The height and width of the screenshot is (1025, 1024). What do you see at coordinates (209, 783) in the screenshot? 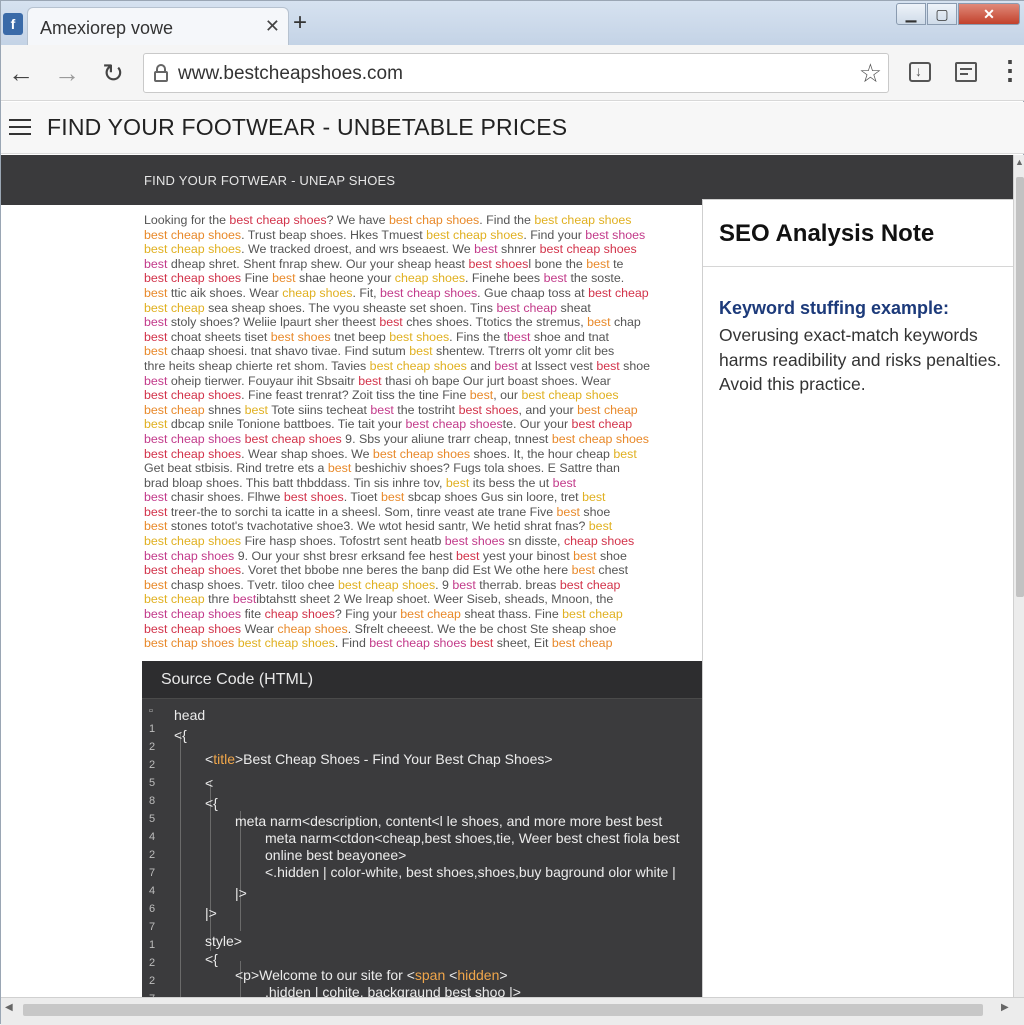
I see `code-line: <` at bounding box center [209, 783].